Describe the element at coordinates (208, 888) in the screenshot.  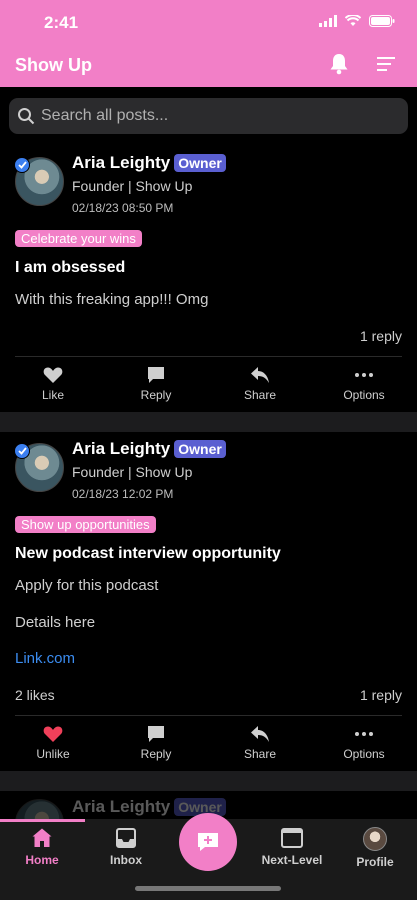
I see `home-indicator` at that location.